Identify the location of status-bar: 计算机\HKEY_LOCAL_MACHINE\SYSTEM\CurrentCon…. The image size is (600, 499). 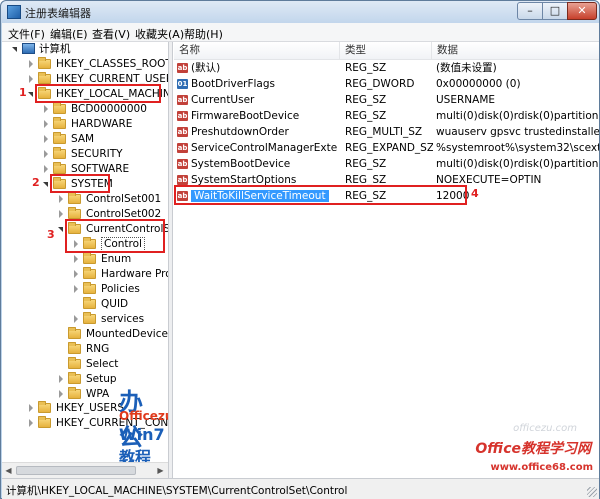
(300, 488).